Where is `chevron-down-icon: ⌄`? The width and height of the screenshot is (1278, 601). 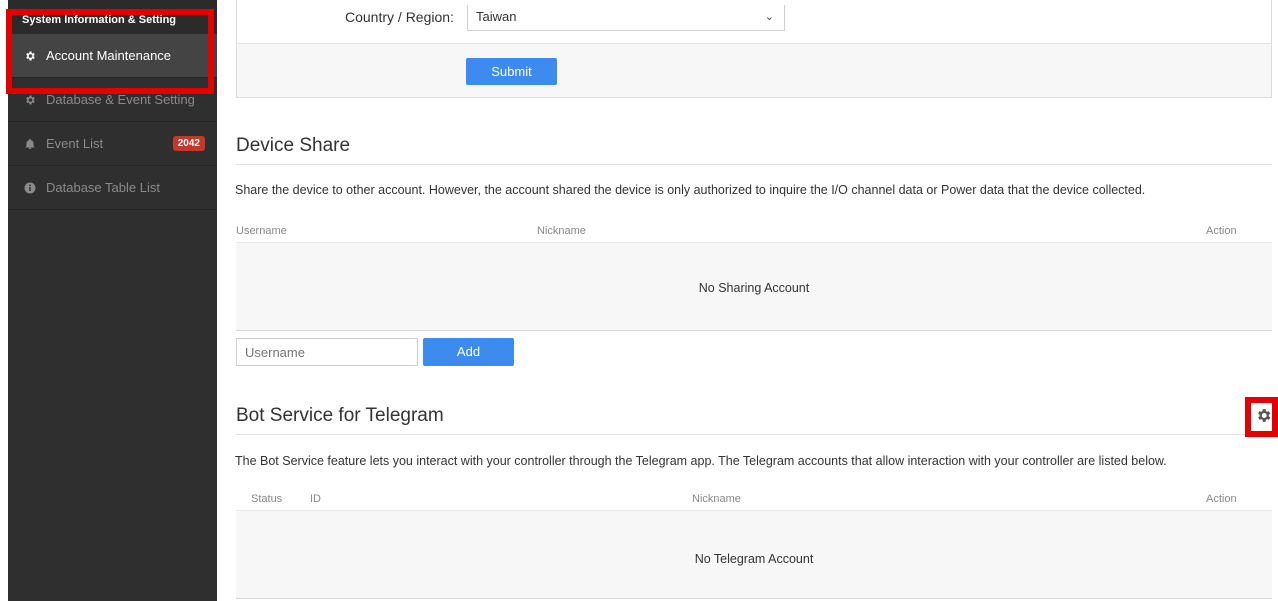
chevron-down-icon: ⌄ is located at coordinates (769, 17).